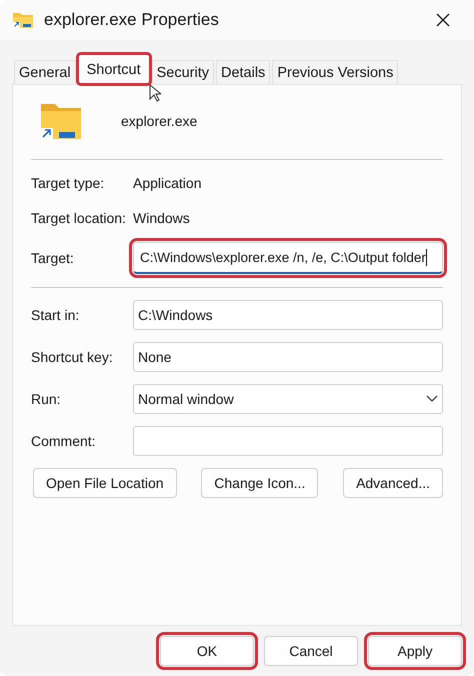 The width and height of the screenshot is (474, 676). I want to click on field-label: Target location:, so click(79, 218).